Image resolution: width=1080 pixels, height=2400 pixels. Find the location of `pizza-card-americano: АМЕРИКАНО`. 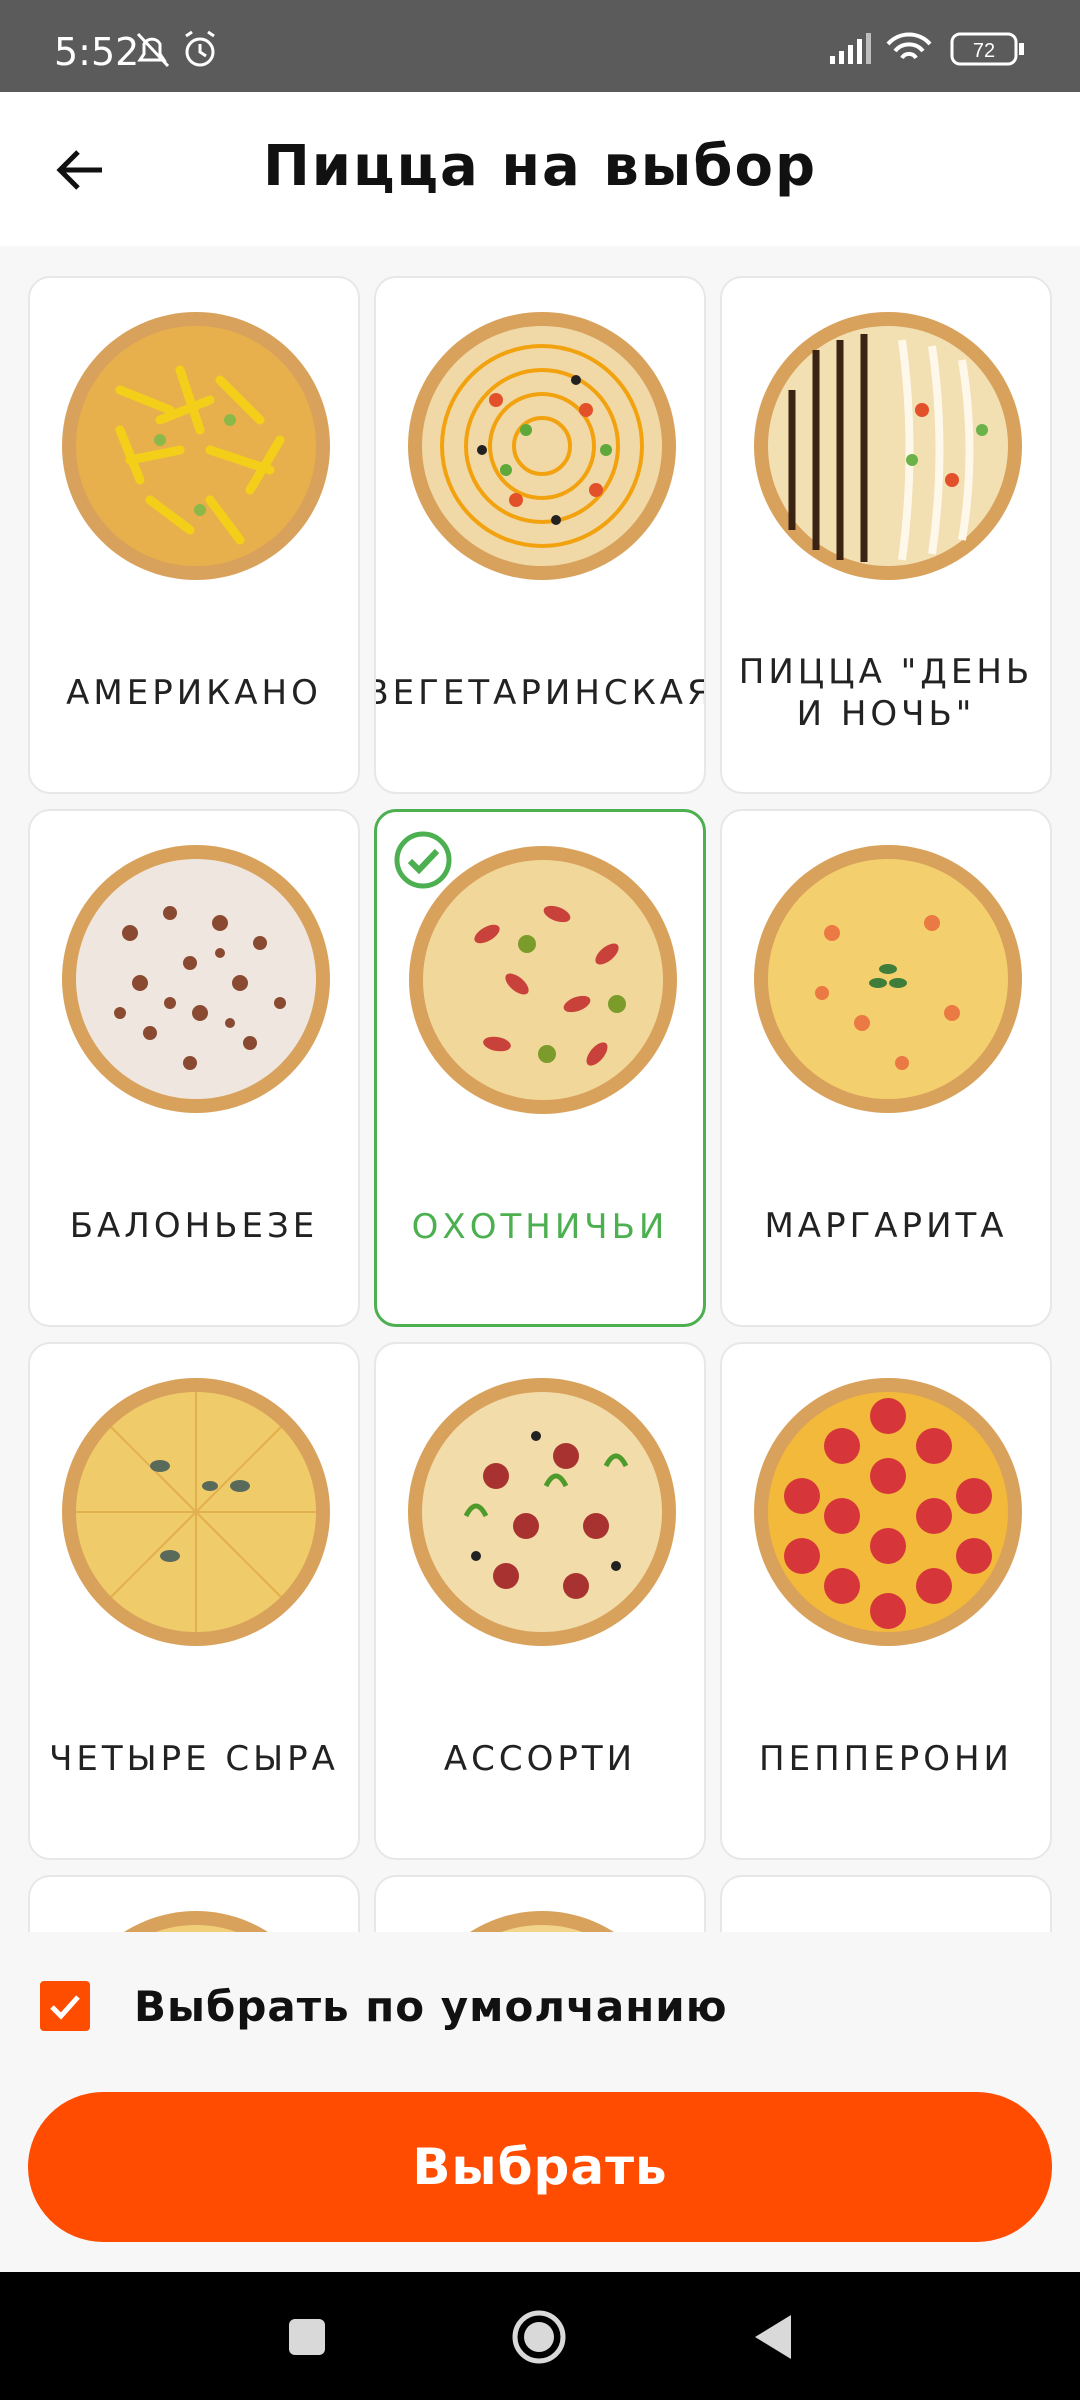

pizza-card-americano: АМЕРИКАНО is located at coordinates (194, 535).